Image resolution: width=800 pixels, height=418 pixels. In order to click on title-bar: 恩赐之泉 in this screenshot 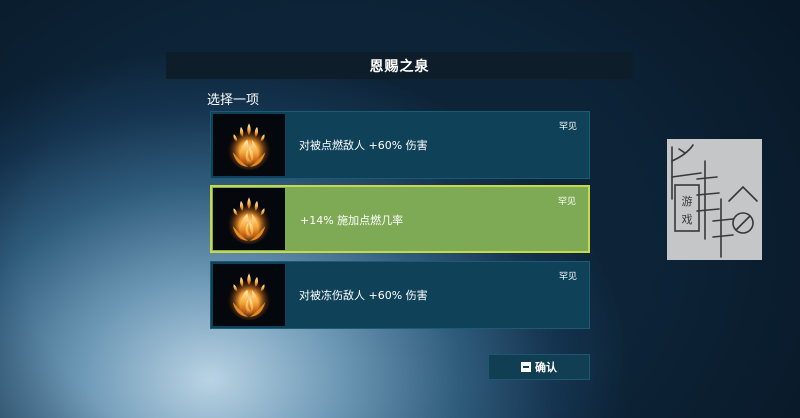, I will do `click(399, 65)`.